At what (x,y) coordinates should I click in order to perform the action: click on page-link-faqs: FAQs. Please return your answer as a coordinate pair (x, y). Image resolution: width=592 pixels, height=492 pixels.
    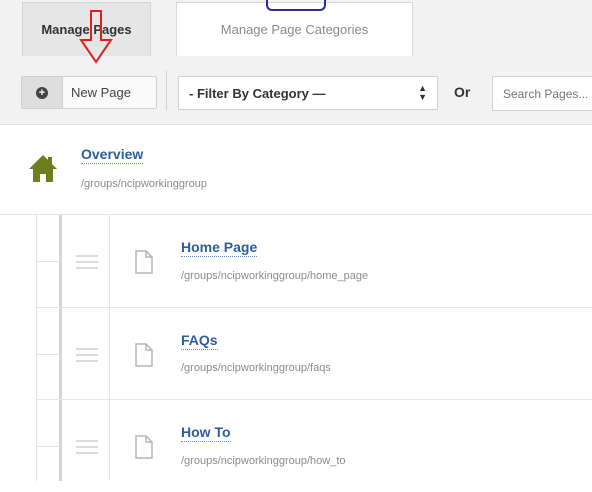
    Looking at the image, I should click on (199, 341).